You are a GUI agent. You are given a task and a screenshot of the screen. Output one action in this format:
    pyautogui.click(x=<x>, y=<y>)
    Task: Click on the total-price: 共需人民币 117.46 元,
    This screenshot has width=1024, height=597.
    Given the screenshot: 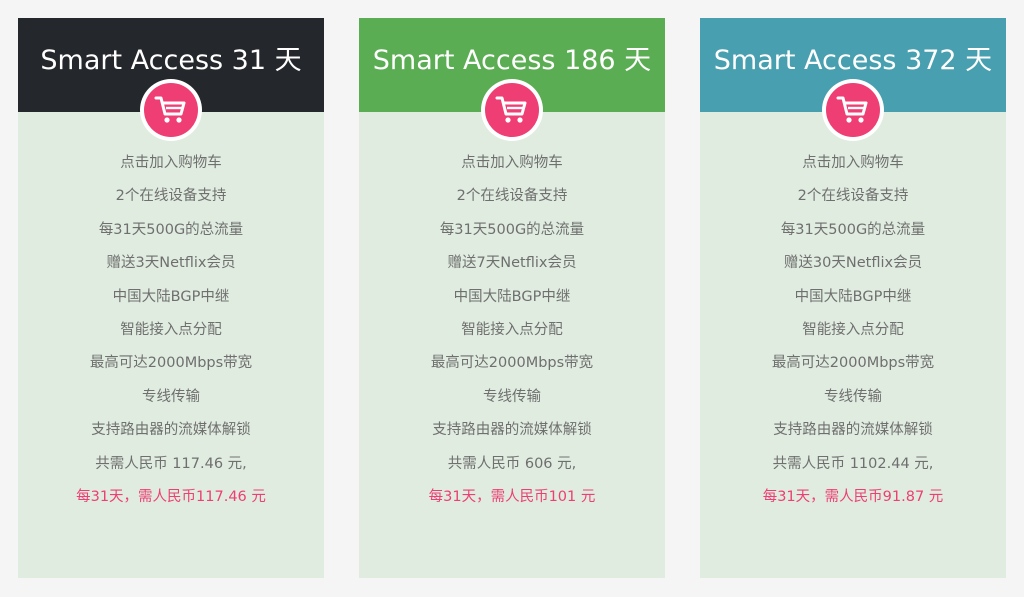 What is the action you would take?
    pyautogui.click(x=171, y=463)
    